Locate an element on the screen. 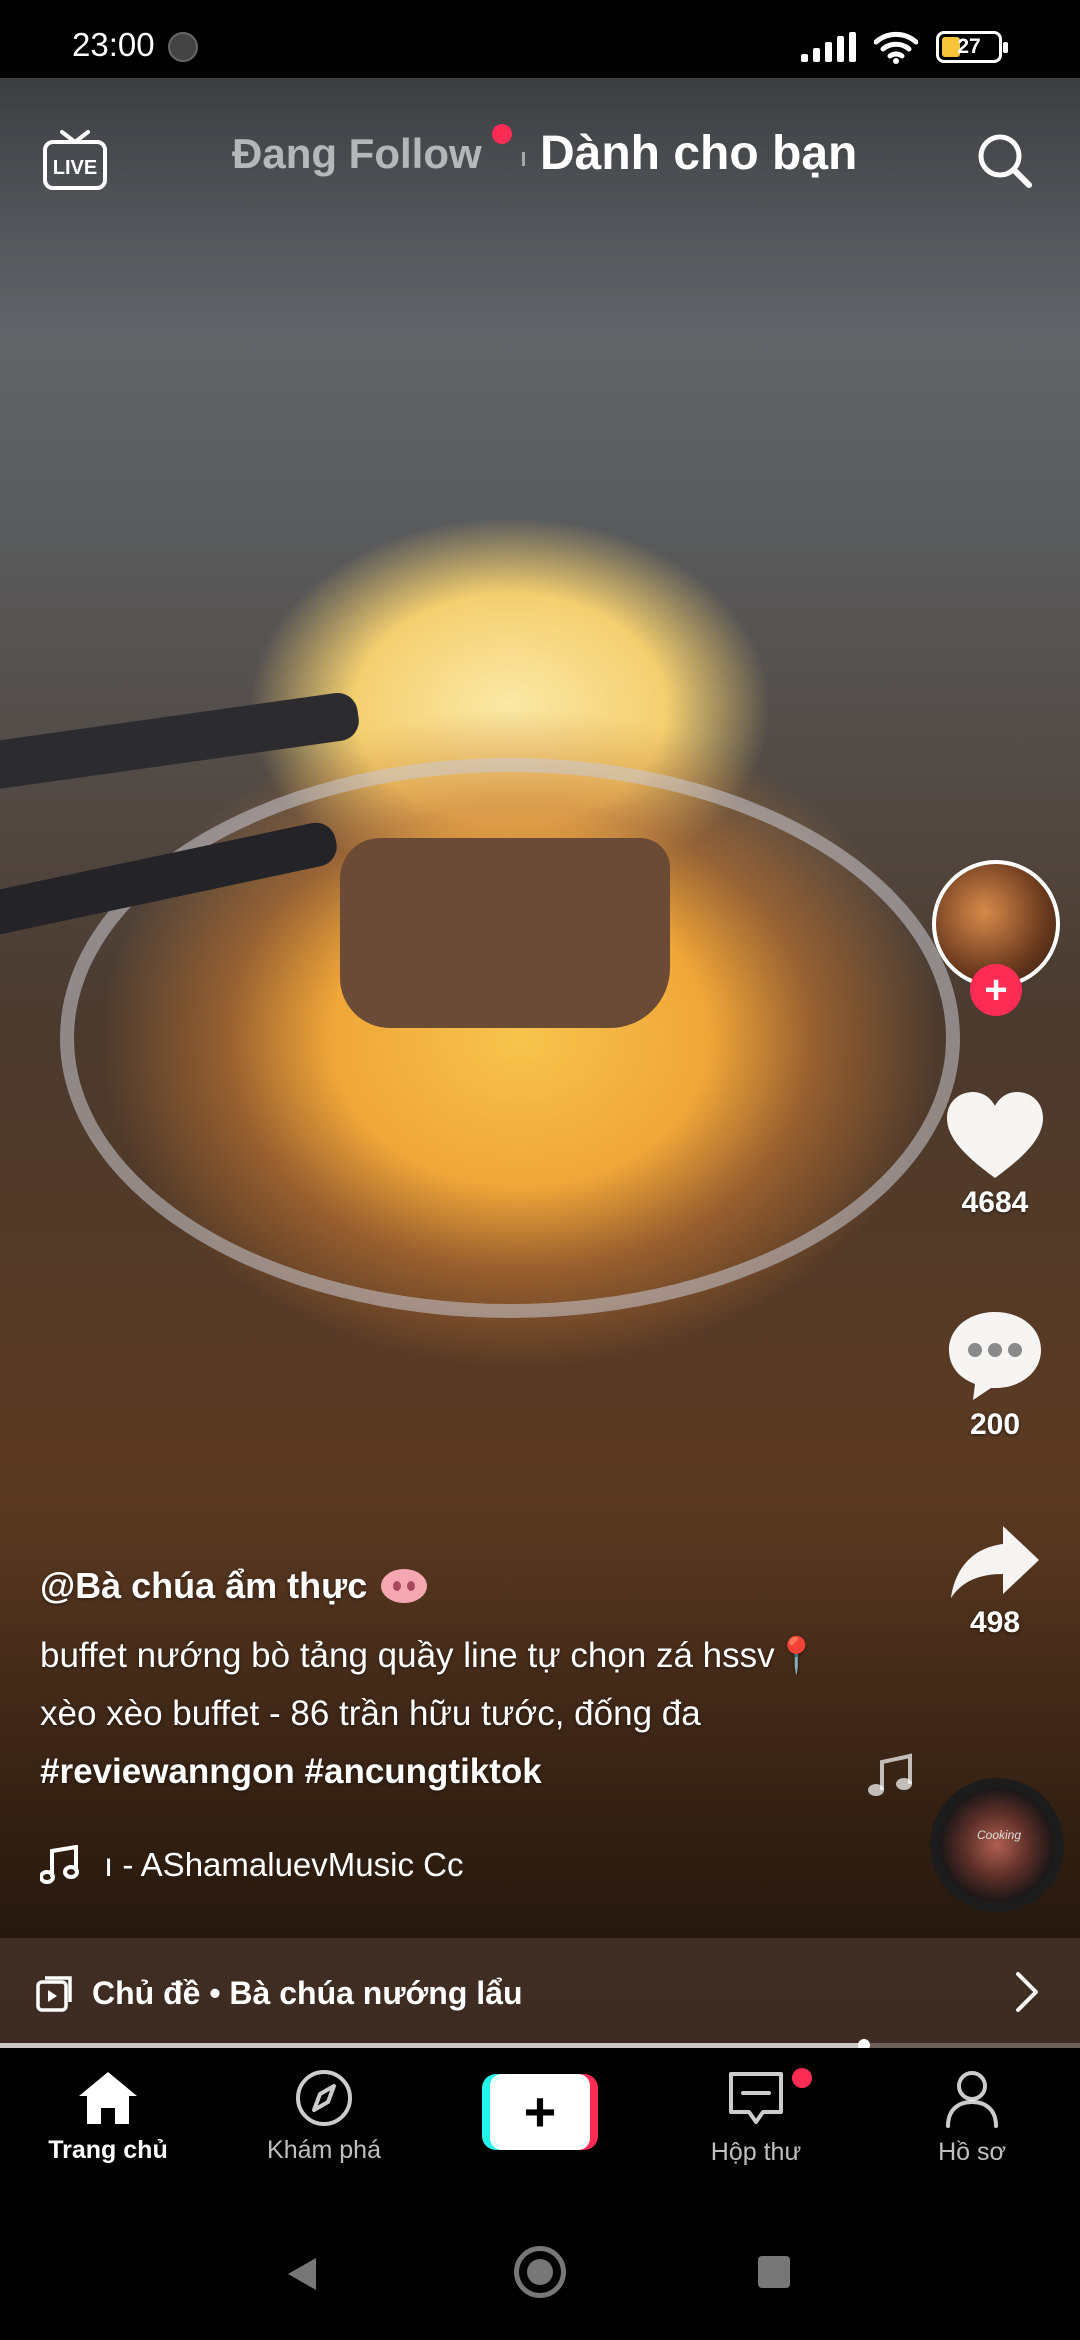 The image size is (1080, 2340). creator-username-row: @Bà chúa ẩm thực is located at coordinates (450, 1586).